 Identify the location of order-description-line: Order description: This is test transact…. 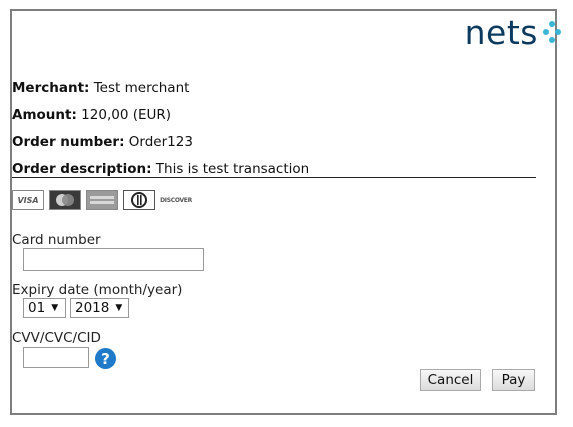
(160, 169).